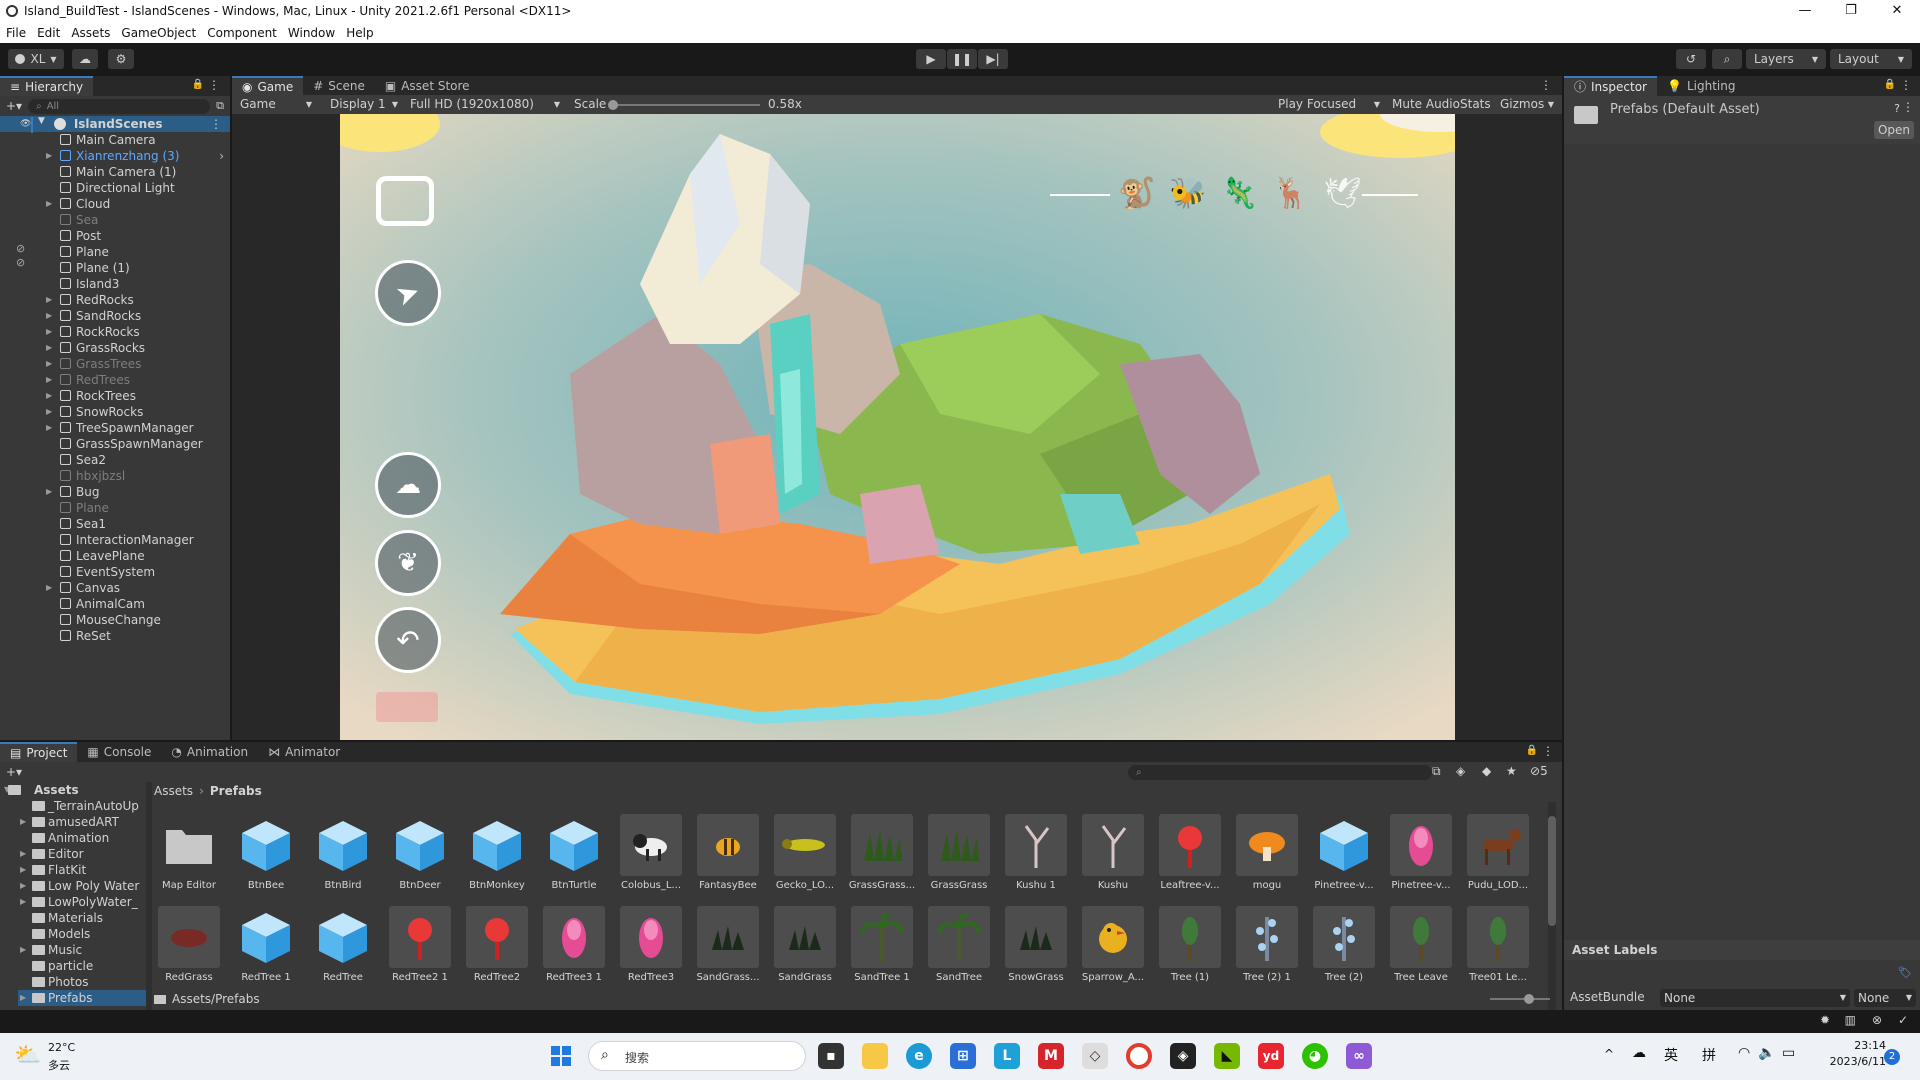  I want to click on edge-icon: e, so click(919, 1056).